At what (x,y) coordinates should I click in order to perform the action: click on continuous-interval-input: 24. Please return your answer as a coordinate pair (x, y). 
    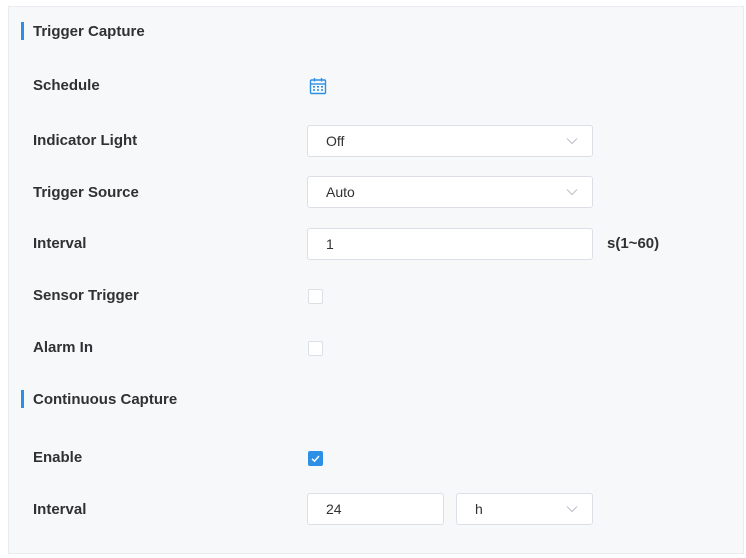
    Looking at the image, I should click on (375, 509).